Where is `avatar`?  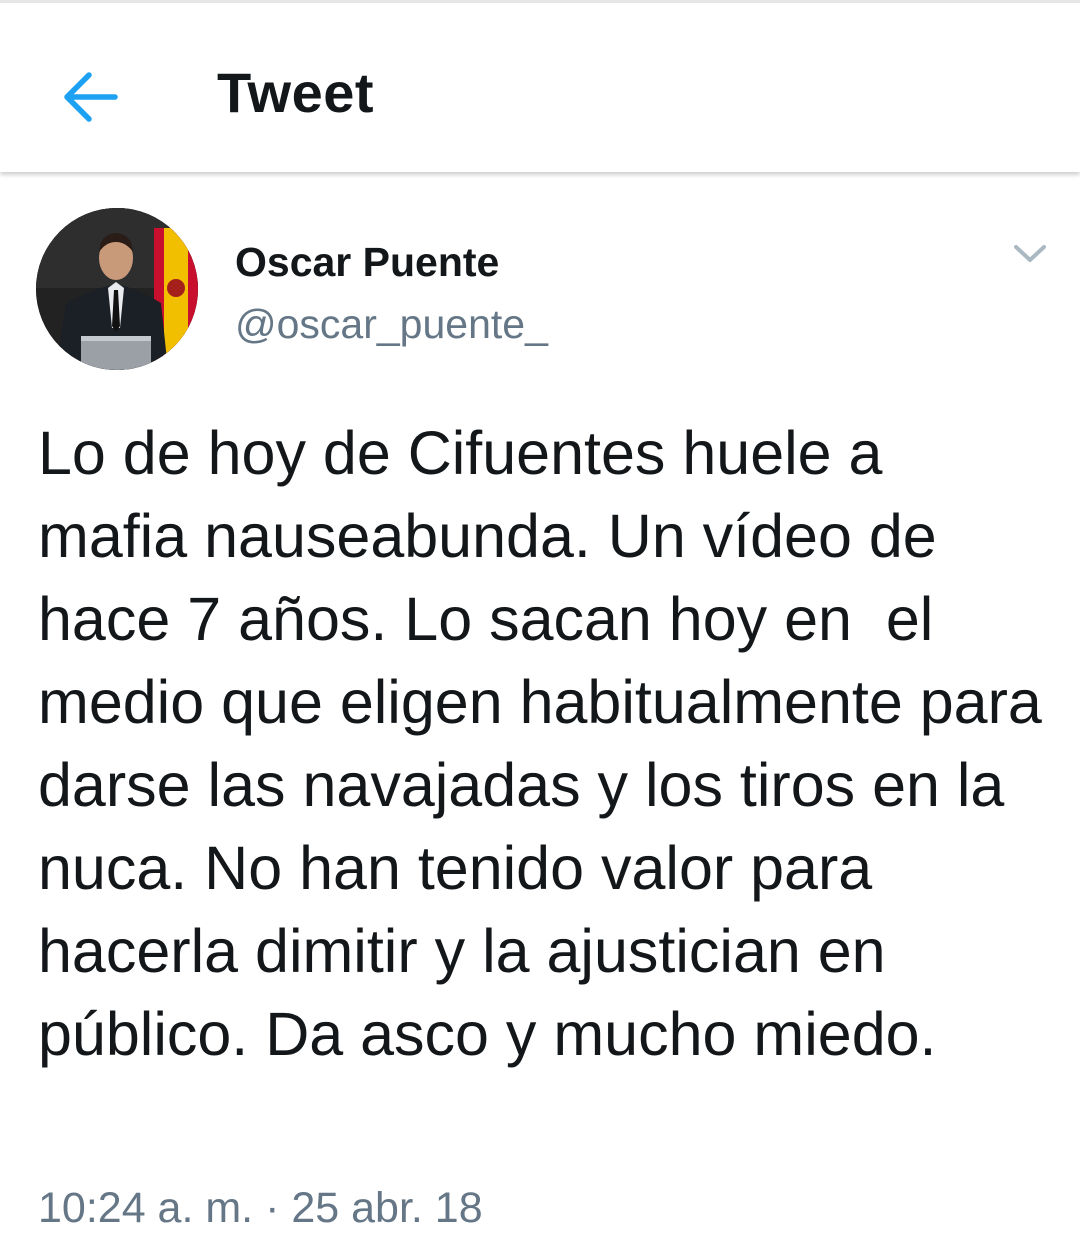 avatar is located at coordinates (117, 289).